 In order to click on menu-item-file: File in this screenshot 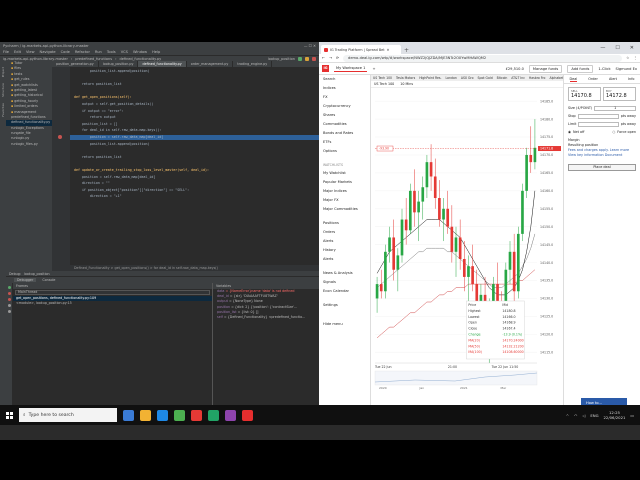, I will do `click(6, 52)`.